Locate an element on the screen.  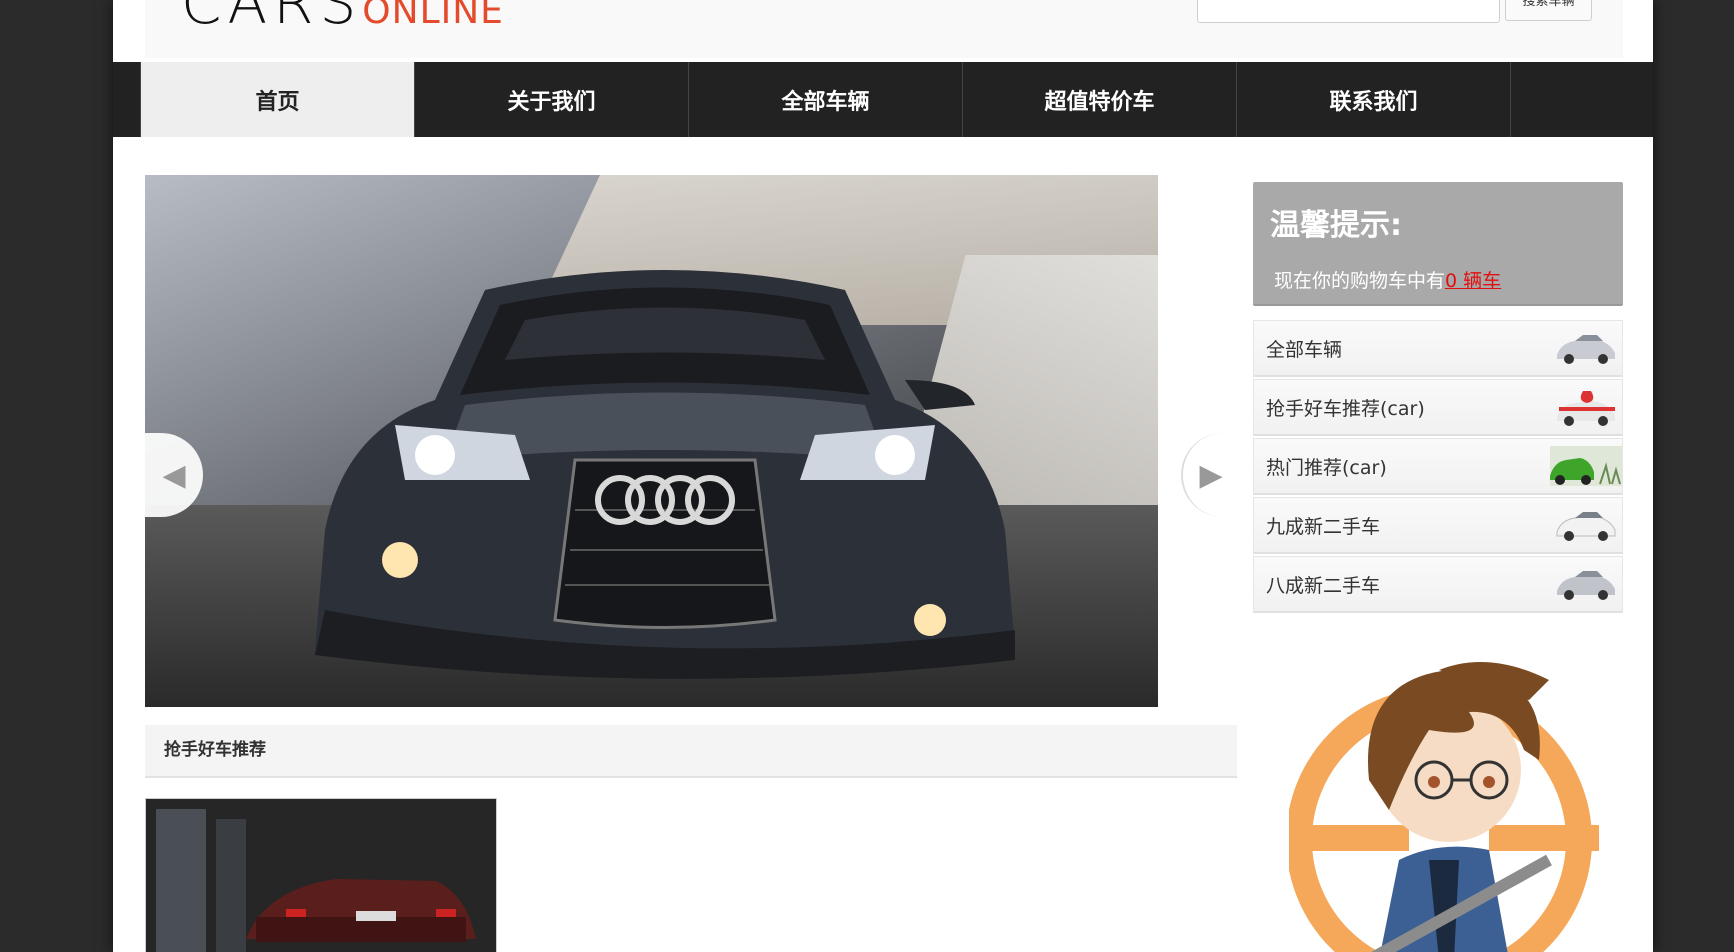
sidebar-item-all-cars: 全部车辆 is located at coordinates (1438, 348).